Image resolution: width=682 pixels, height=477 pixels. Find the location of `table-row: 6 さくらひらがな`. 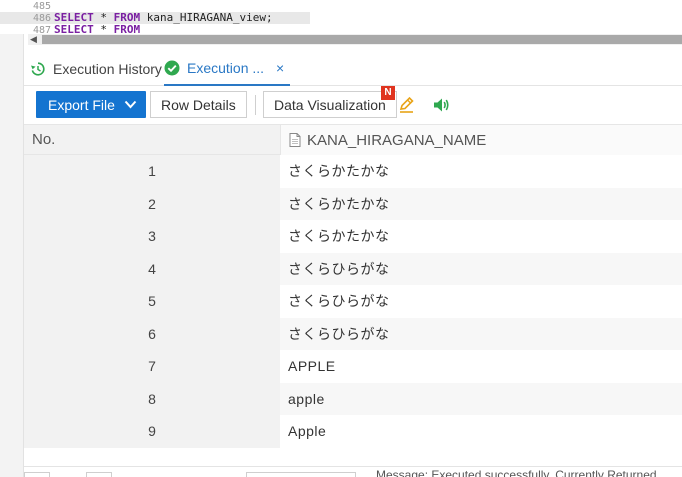

table-row: 6 さくらひらがな is located at coordinates (353, 333).